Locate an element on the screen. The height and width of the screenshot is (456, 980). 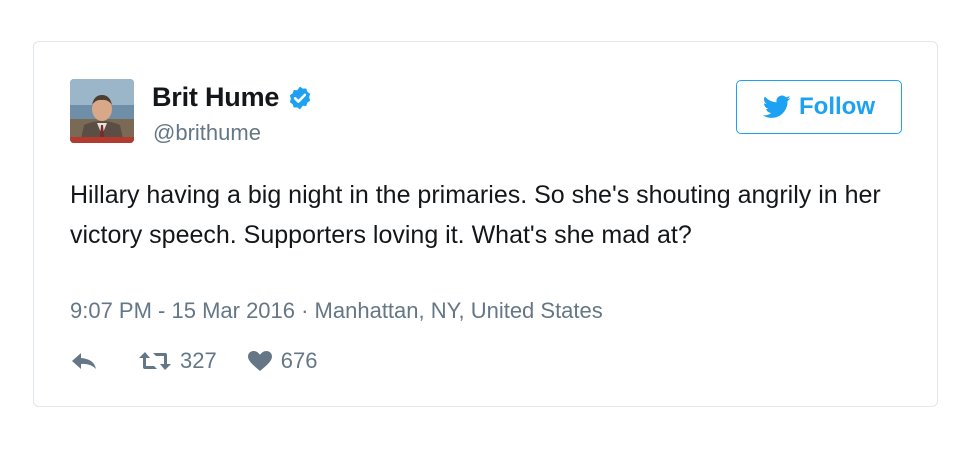
avatar is located at coordinates (102, 111).